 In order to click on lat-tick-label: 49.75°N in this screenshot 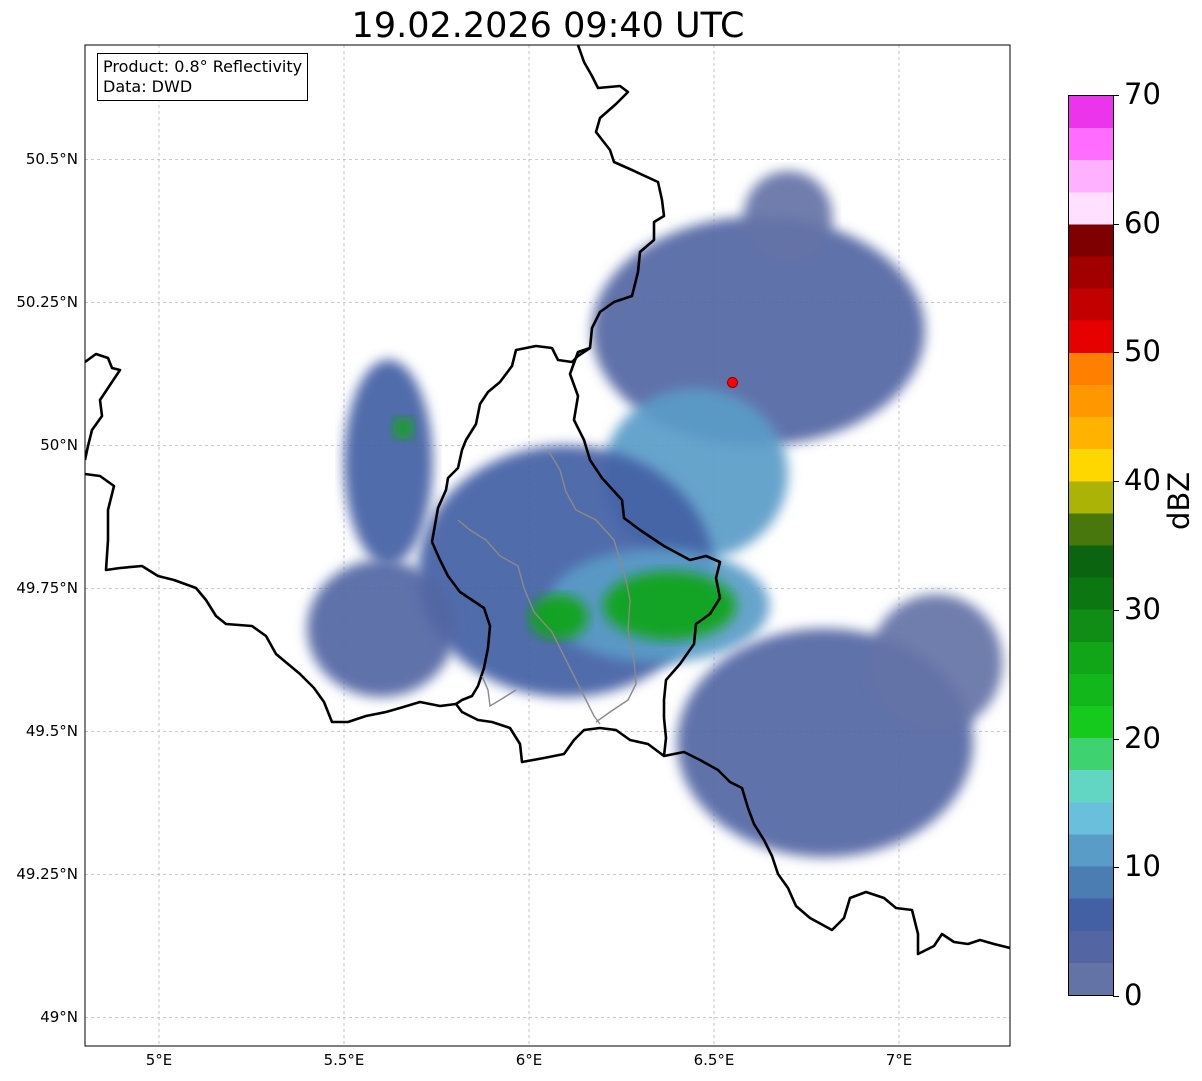, I will do `click(47, 588)`.